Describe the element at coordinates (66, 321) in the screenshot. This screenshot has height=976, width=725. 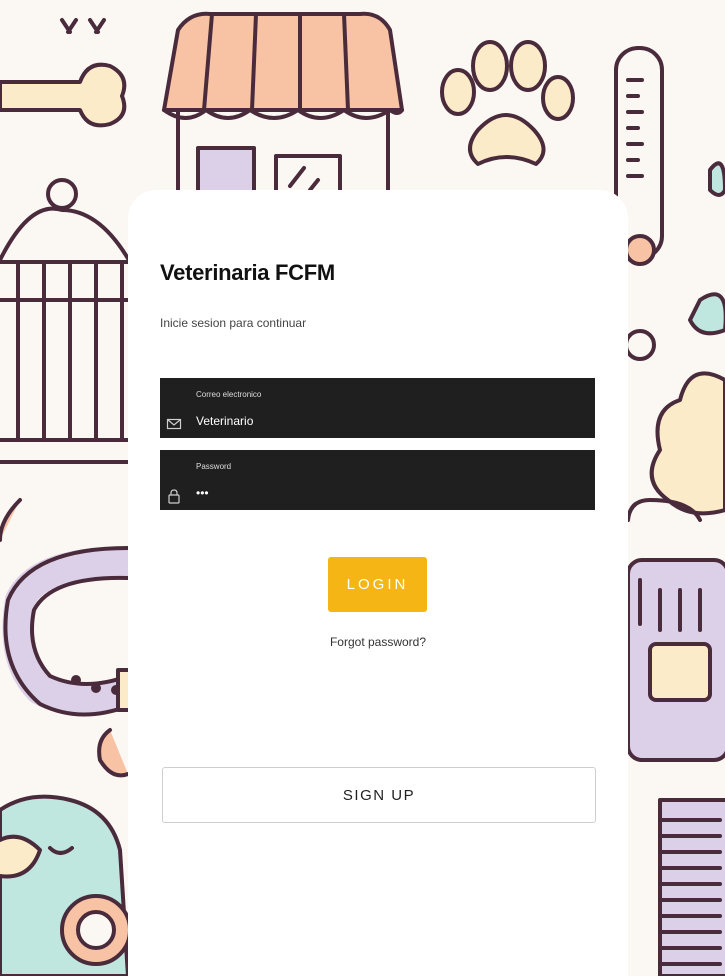
I see `bird-cage-icon` at that location.